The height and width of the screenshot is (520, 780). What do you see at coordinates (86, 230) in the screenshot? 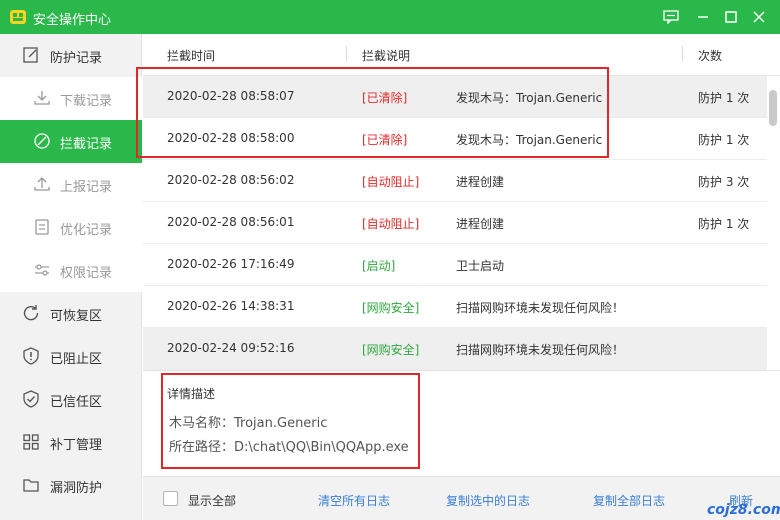
I see `sidebar-item-label: 优化记录` at bounding box center [86, 230].